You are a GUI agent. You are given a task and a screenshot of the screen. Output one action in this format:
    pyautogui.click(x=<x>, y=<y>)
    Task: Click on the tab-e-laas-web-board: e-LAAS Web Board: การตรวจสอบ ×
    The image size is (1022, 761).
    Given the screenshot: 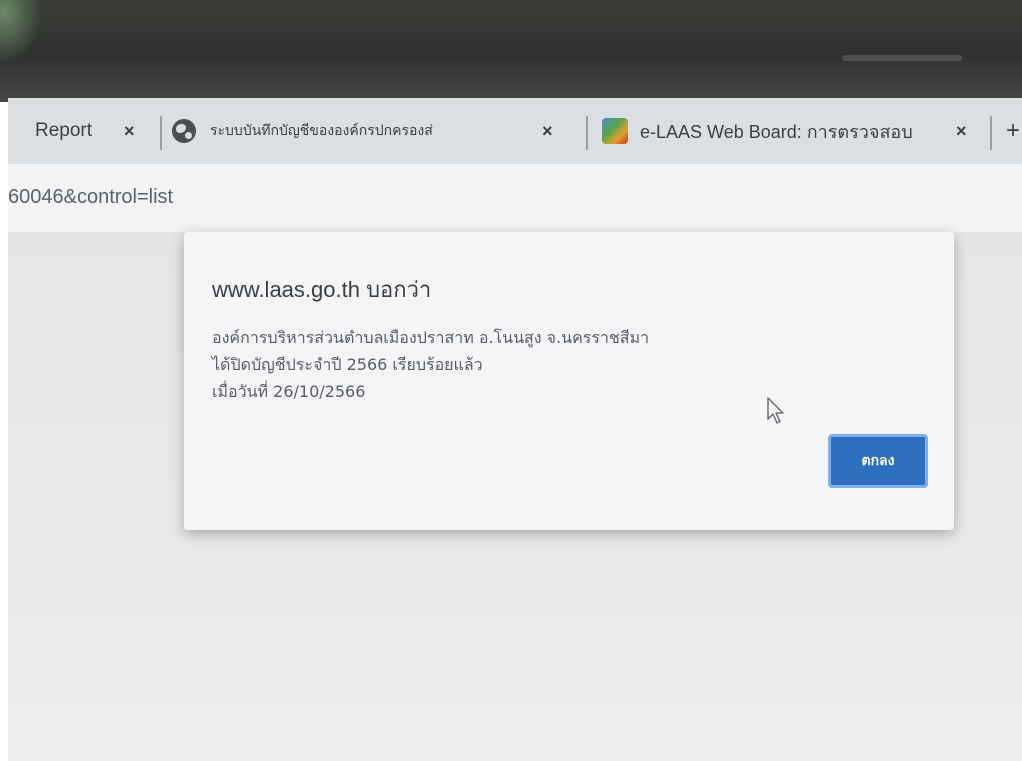 What is the action you would take?
    pyautogui.click(x=792, y=131)
    